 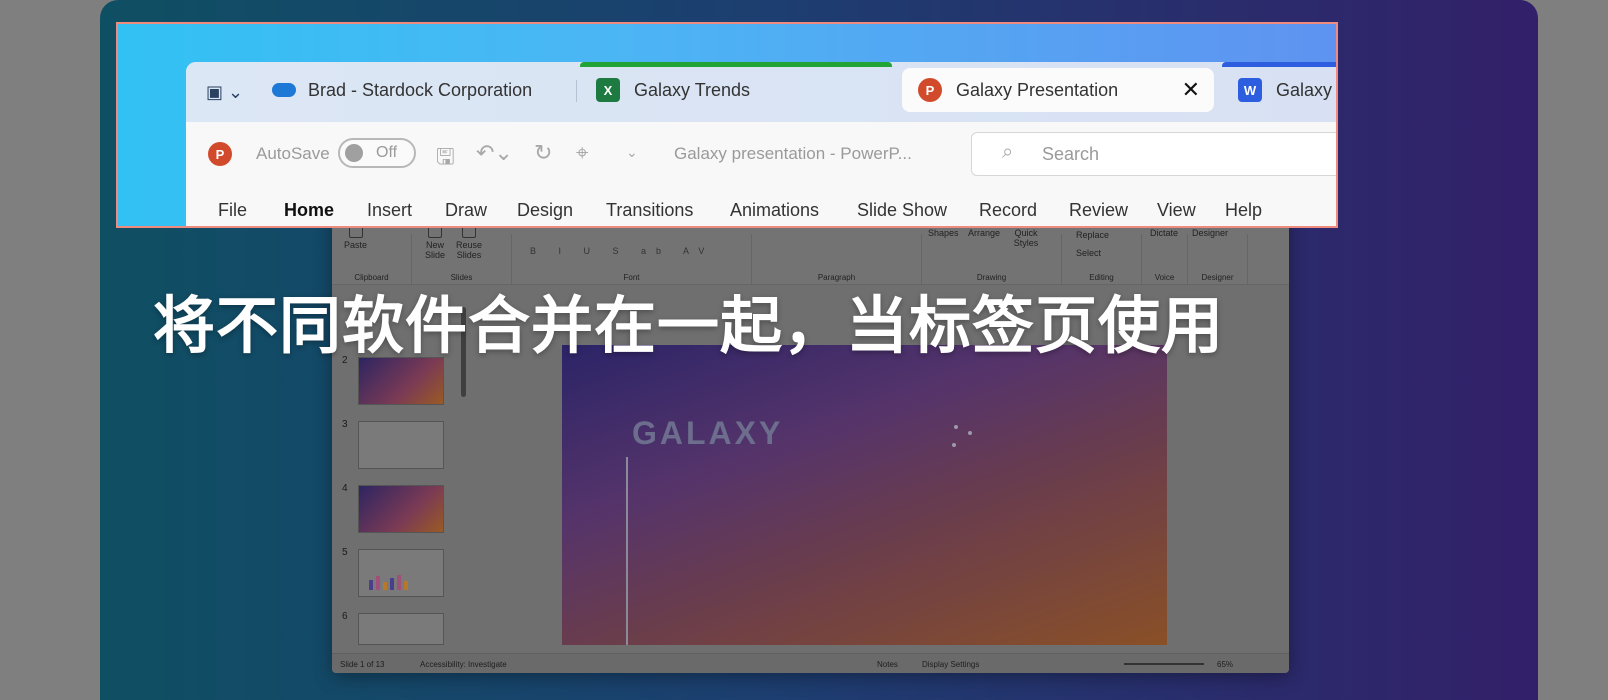 I want to click on tab-animations: Animations, so click(x=774, y=210).